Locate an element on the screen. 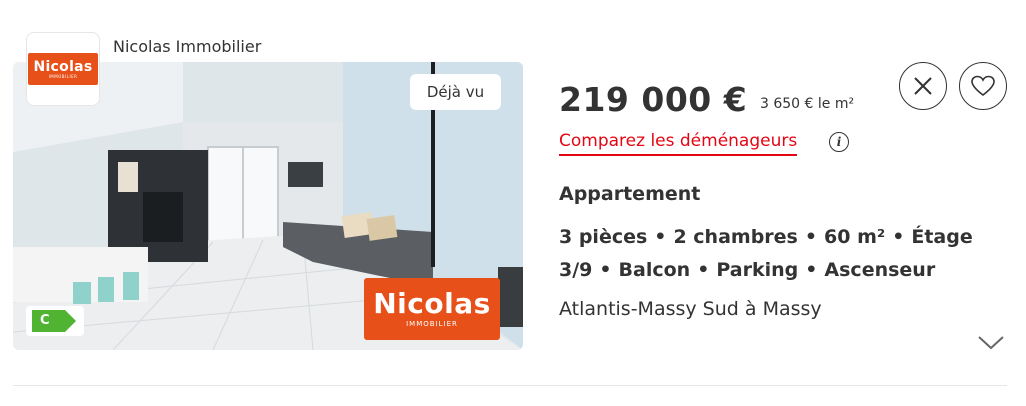 Image resolution: width=1026 pixels, height=406 pixels. hide-listing-button is located at coordinates (923, 86).